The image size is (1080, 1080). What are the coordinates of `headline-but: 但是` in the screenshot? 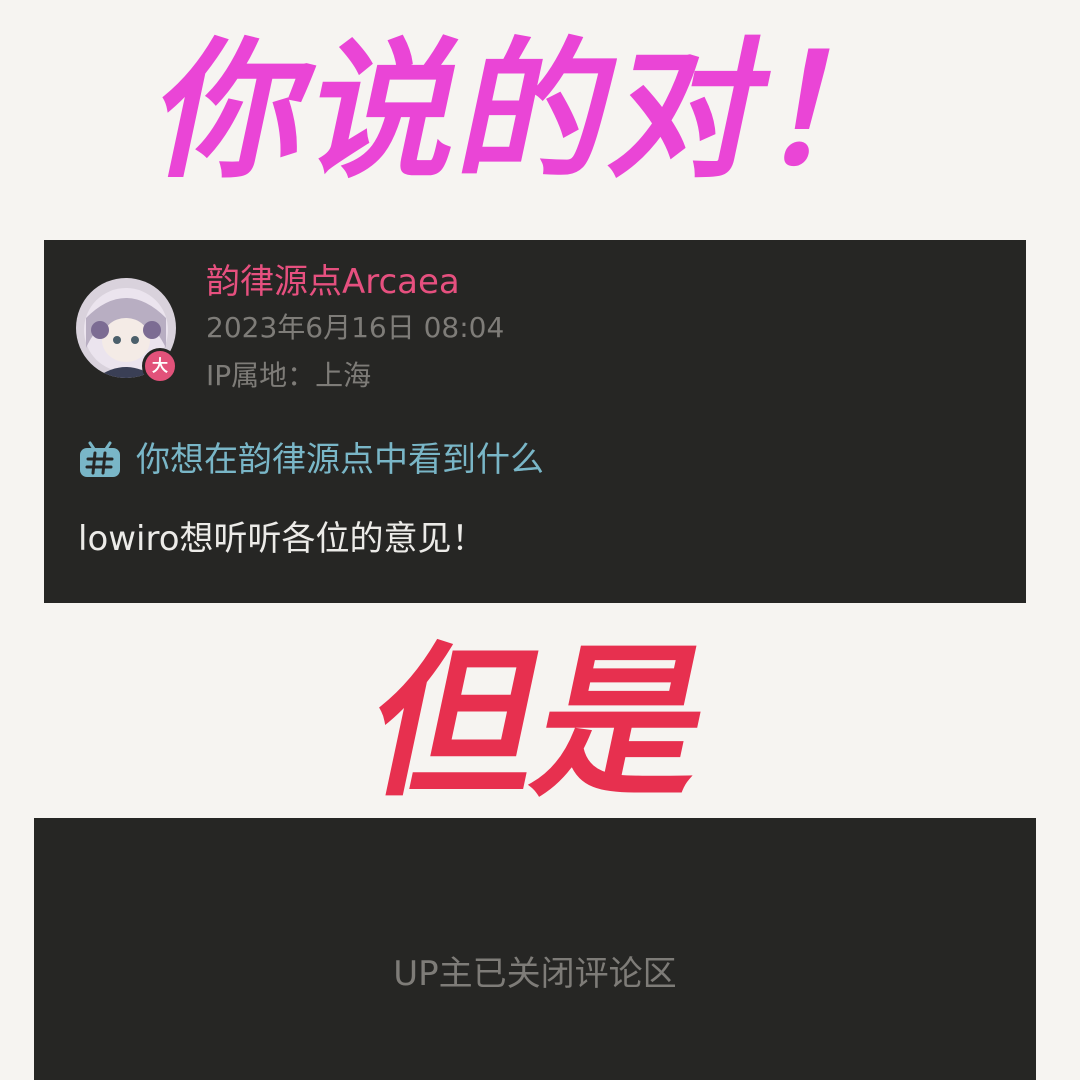 It's located at (540, 723).